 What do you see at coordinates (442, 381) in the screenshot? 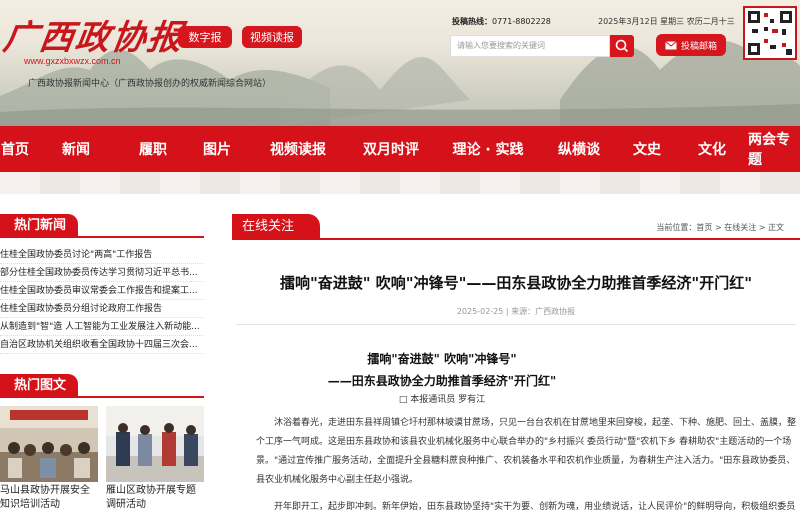
I see `article-subtitle-secondary: ——田东县政协全力助推首季经济"开门红"` at bounding box center [442, 381].